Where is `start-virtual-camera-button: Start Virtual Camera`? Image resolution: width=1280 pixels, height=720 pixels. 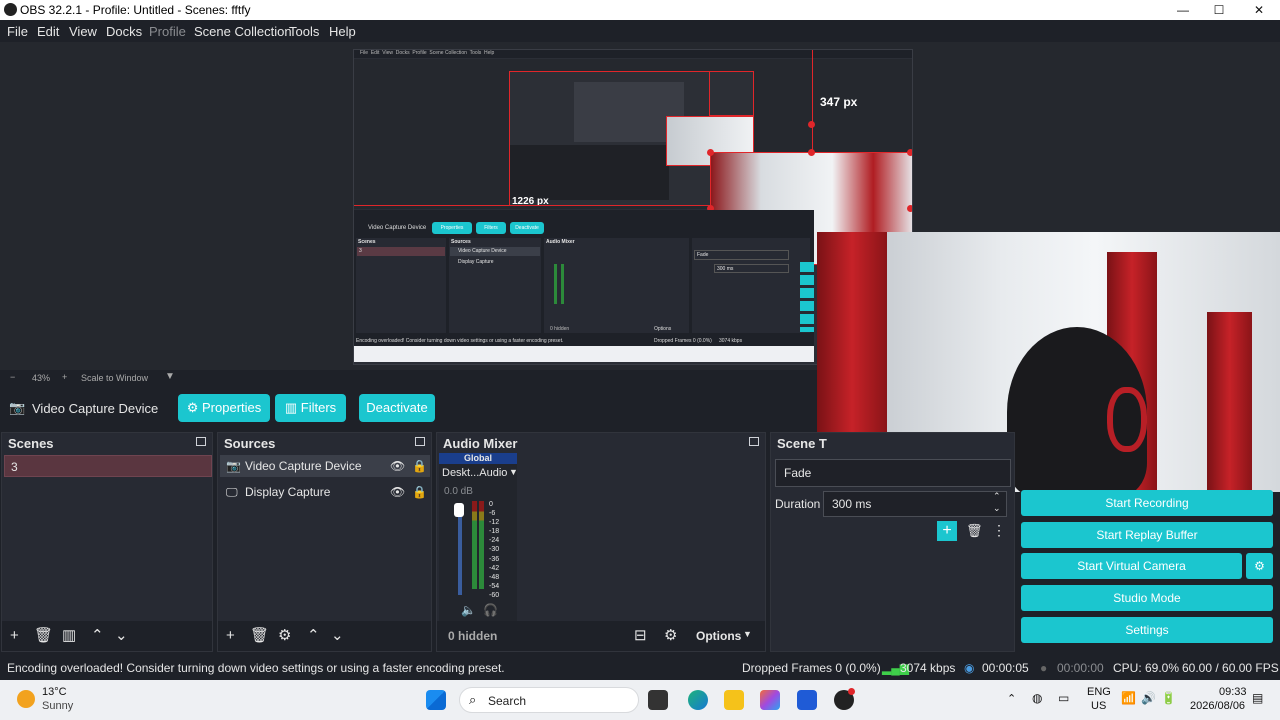
start-virtual-camera-button: Start Virtual Camera is located at coordinates (1131, 566).